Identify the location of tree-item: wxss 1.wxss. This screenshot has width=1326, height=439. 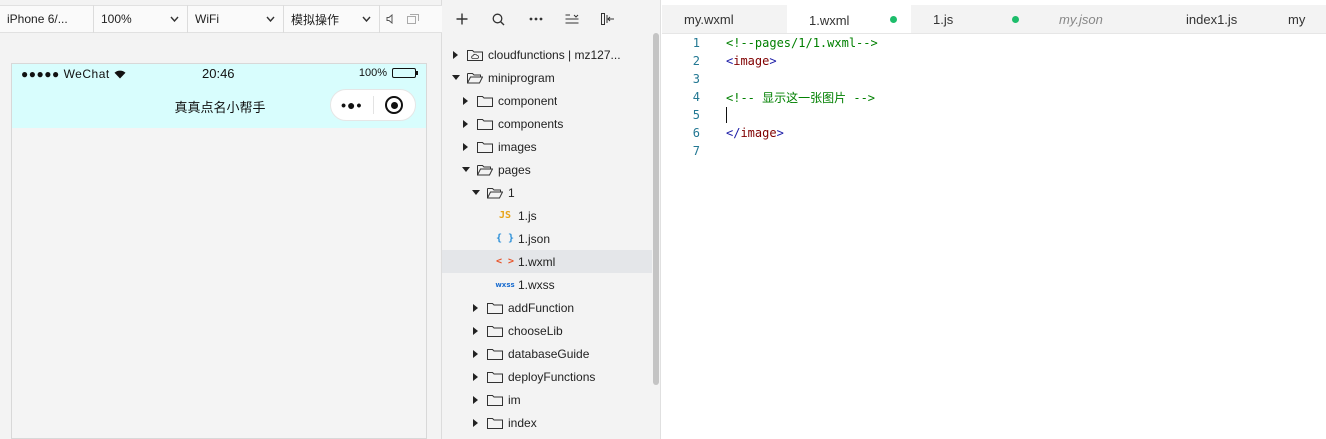
(547, 284).